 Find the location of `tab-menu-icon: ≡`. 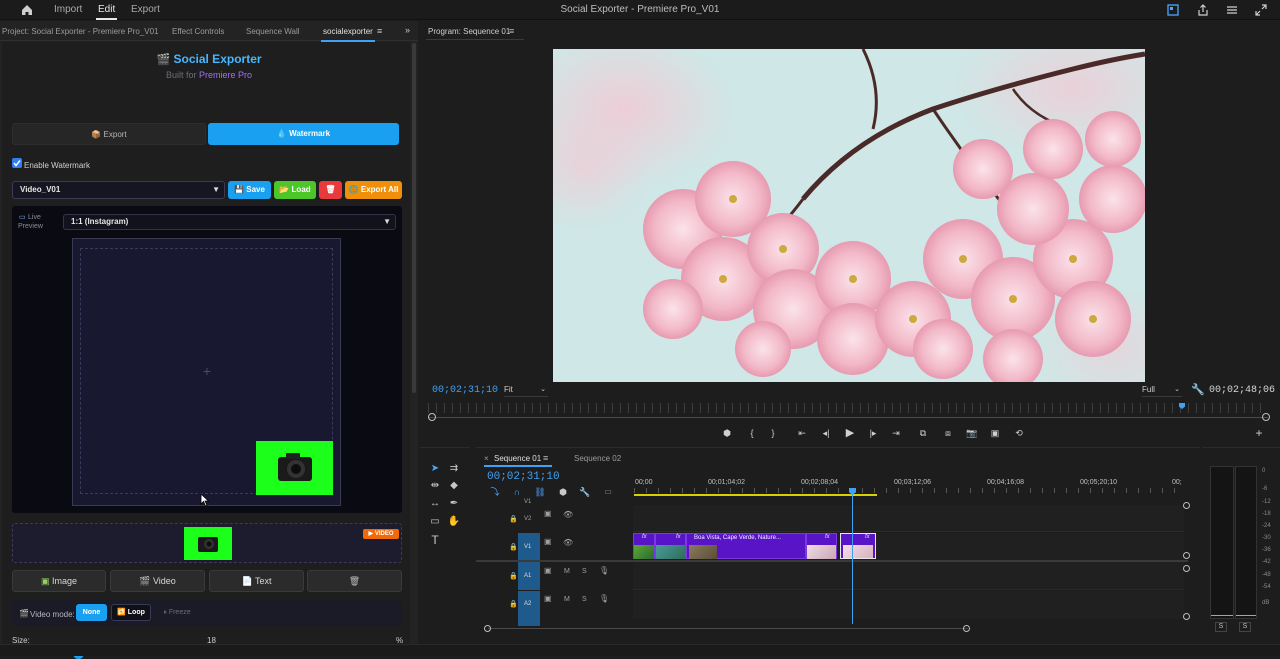

tab-menu-icon: ≡ is located at coordinates (379, 31).